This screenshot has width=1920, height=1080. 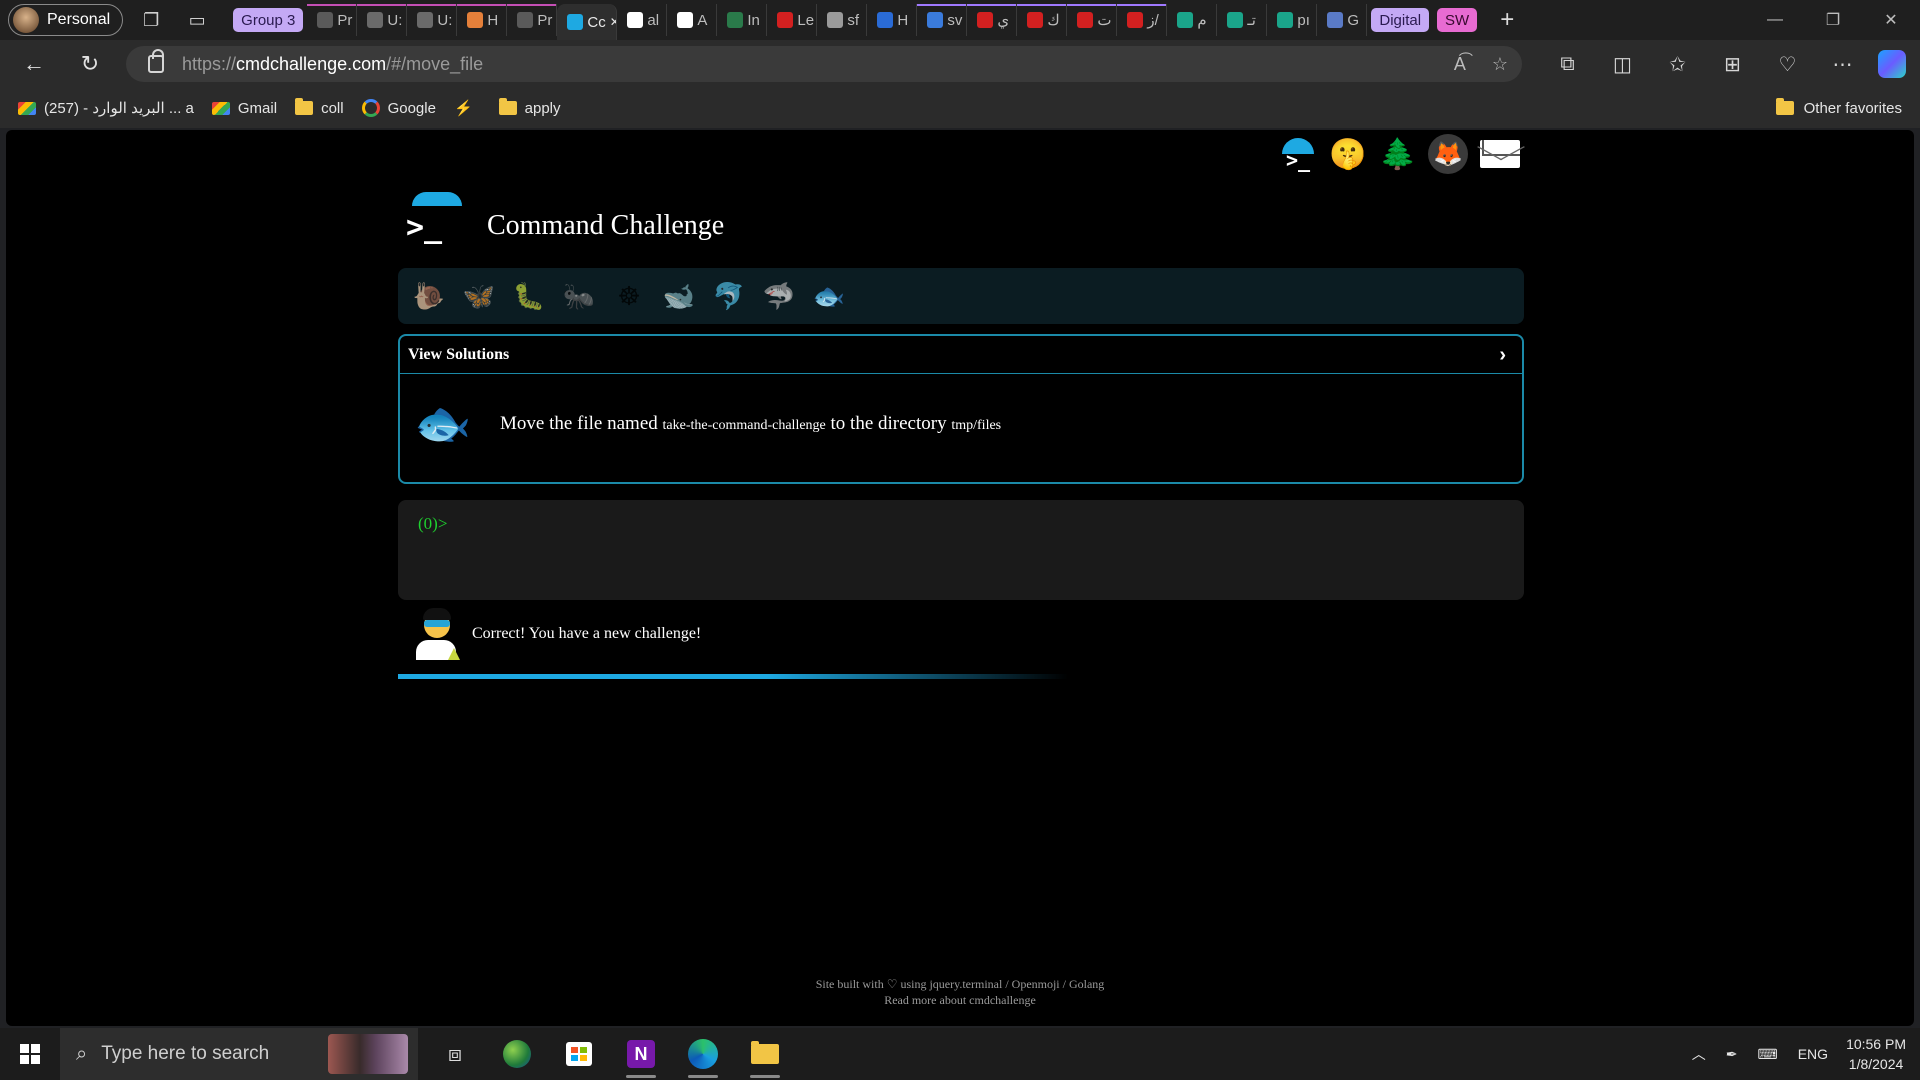 I want to click on tab-label: Pr, so click(x=545, y=20).